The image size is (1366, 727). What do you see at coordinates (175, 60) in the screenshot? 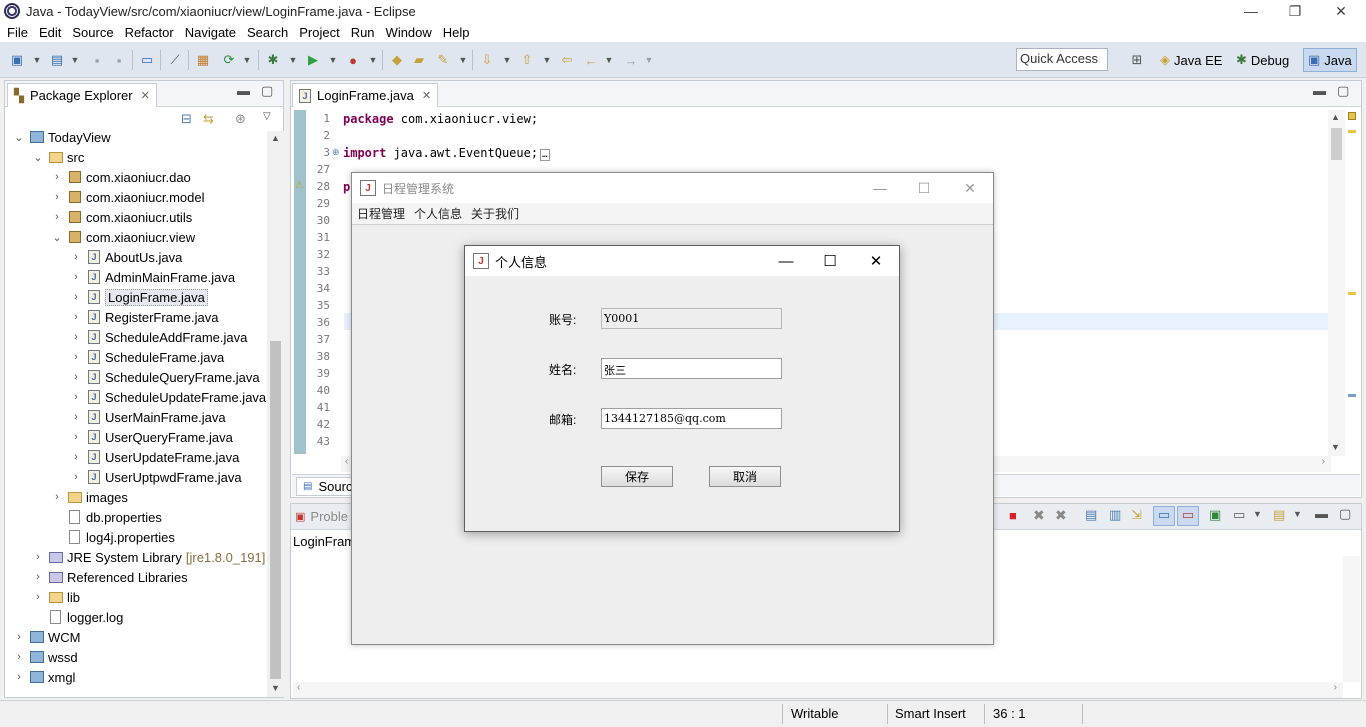
I see `skip-breakpoints-icon: ⟋` at bounding box center [175, 60].